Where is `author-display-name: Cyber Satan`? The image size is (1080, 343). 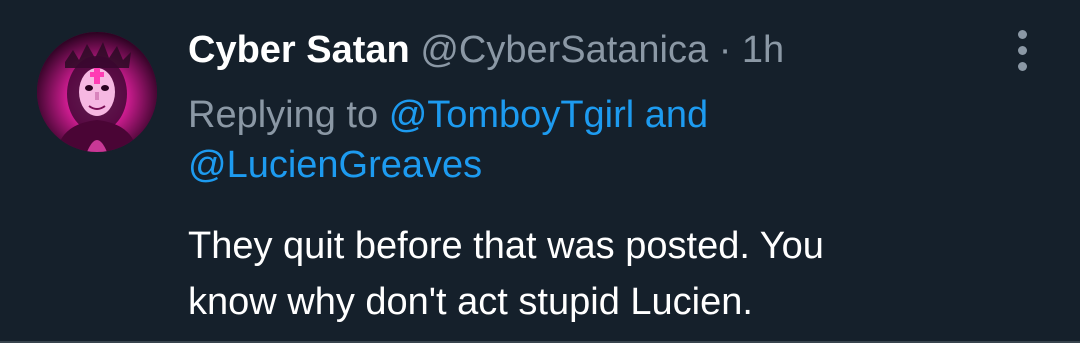
author-display-name: Cyber Satan is located at coordinates (299, 50).